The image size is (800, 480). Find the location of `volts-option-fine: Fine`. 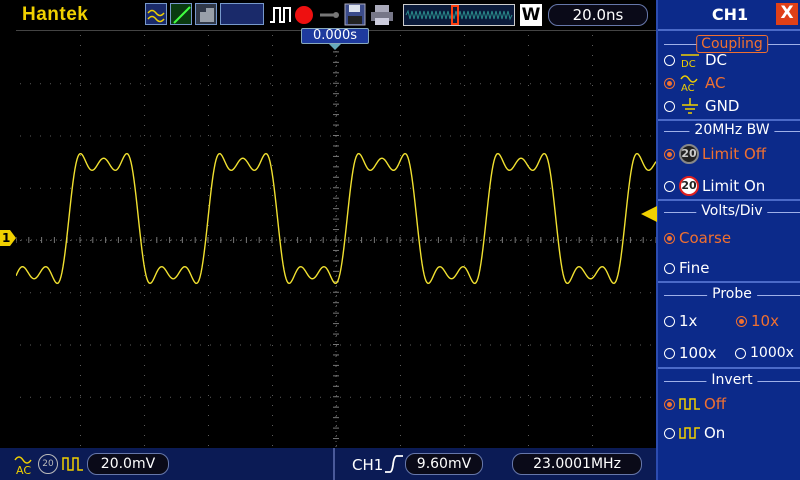

volts-option-fine: Fine is located at coordinates (686, 268).